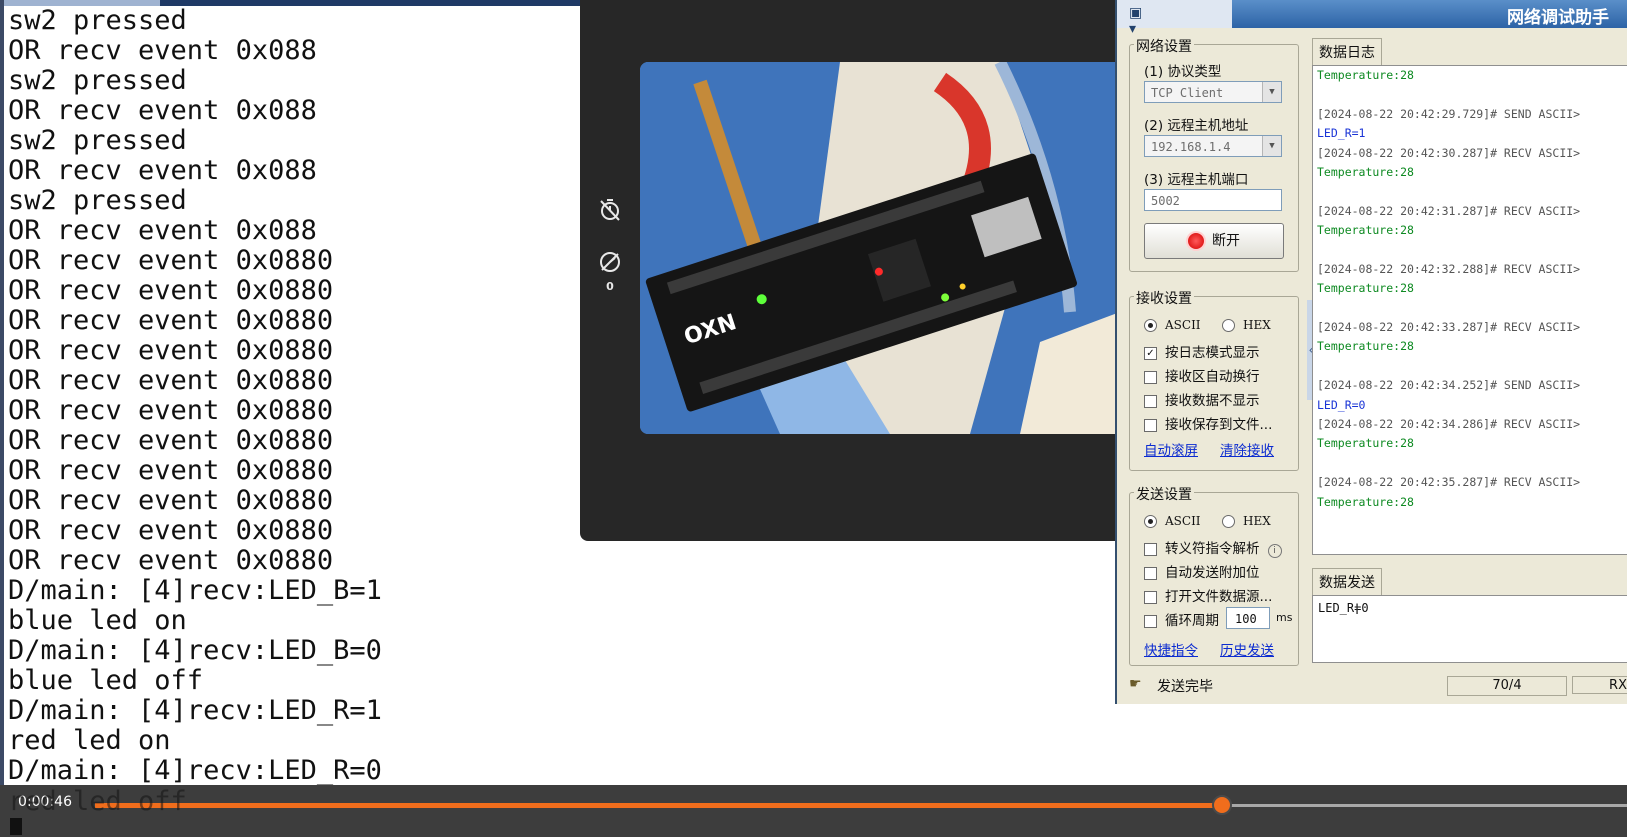 This screenshot has height=837, width=1627. I want to click on log-mode-label: 按日志模式显示, so click(1212, 353).